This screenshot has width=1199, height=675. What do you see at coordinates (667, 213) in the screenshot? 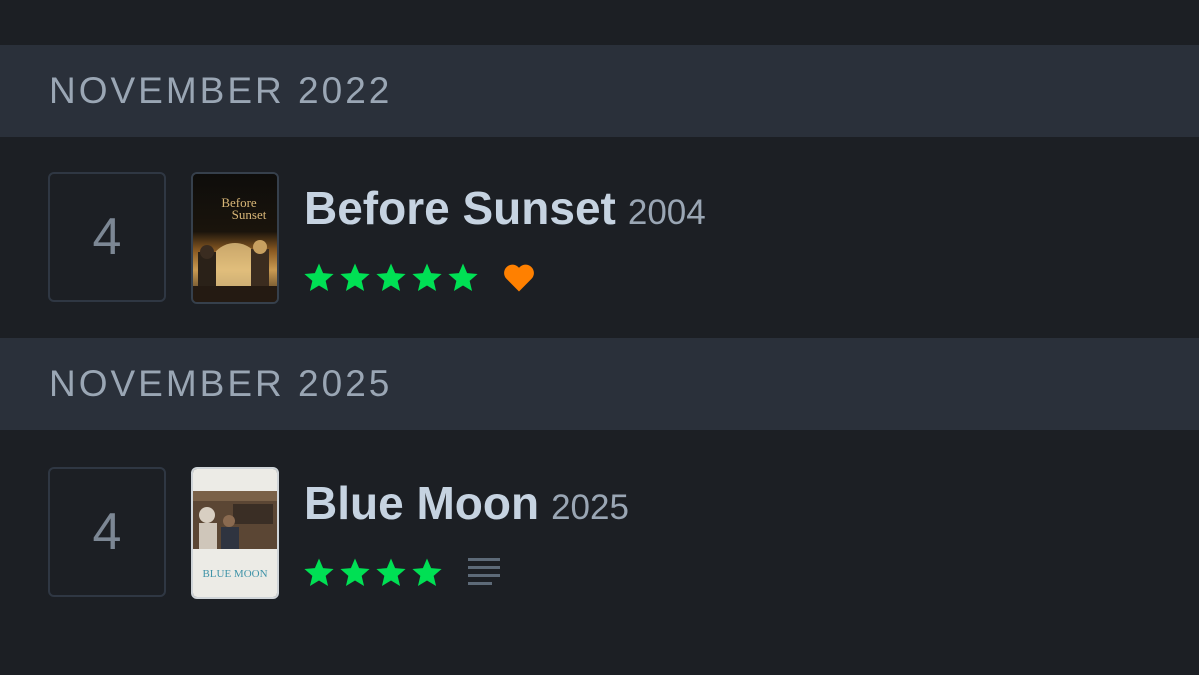
I see `film-year: 2004` at bounding box center [667, 213].